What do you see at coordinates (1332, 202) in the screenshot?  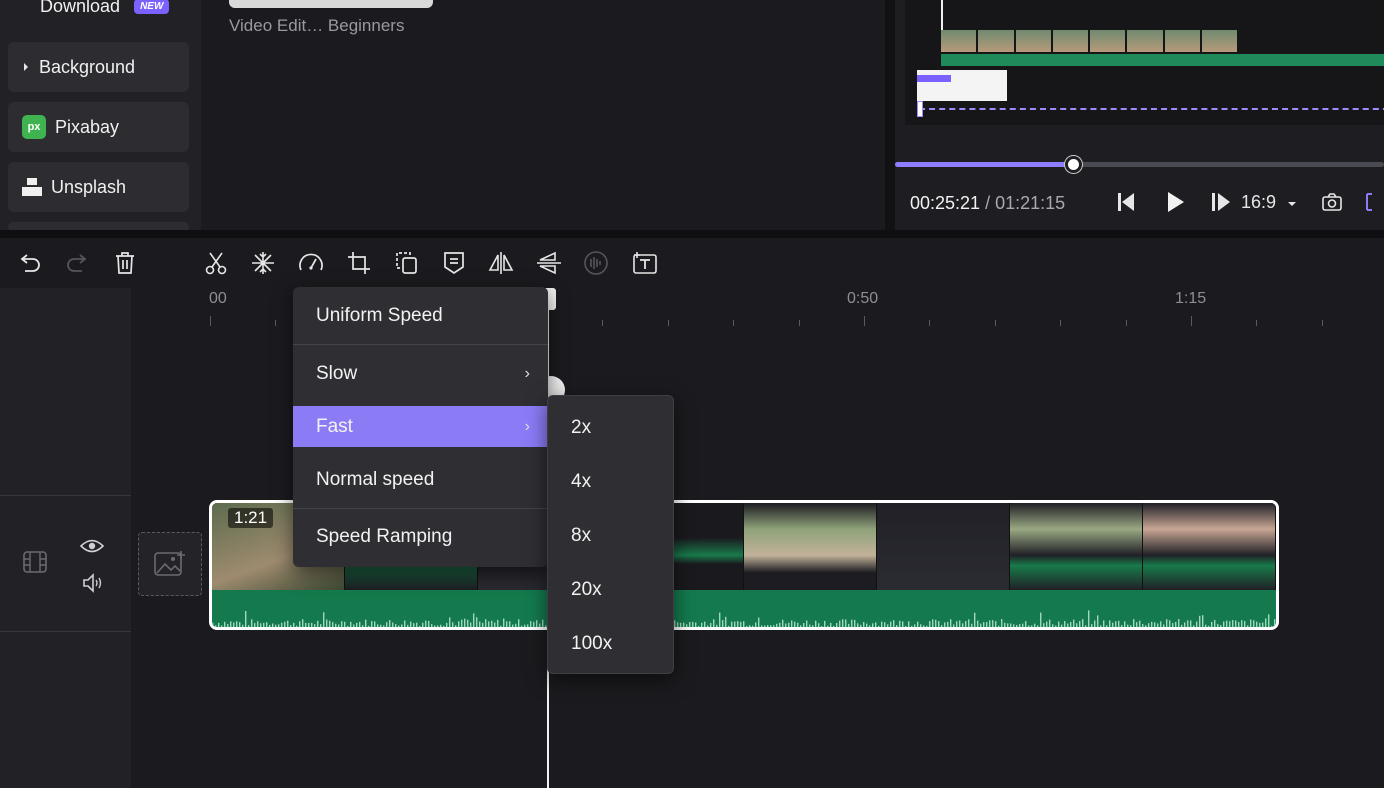 I see `snapshot-button` at bounding box center [1332, 202].